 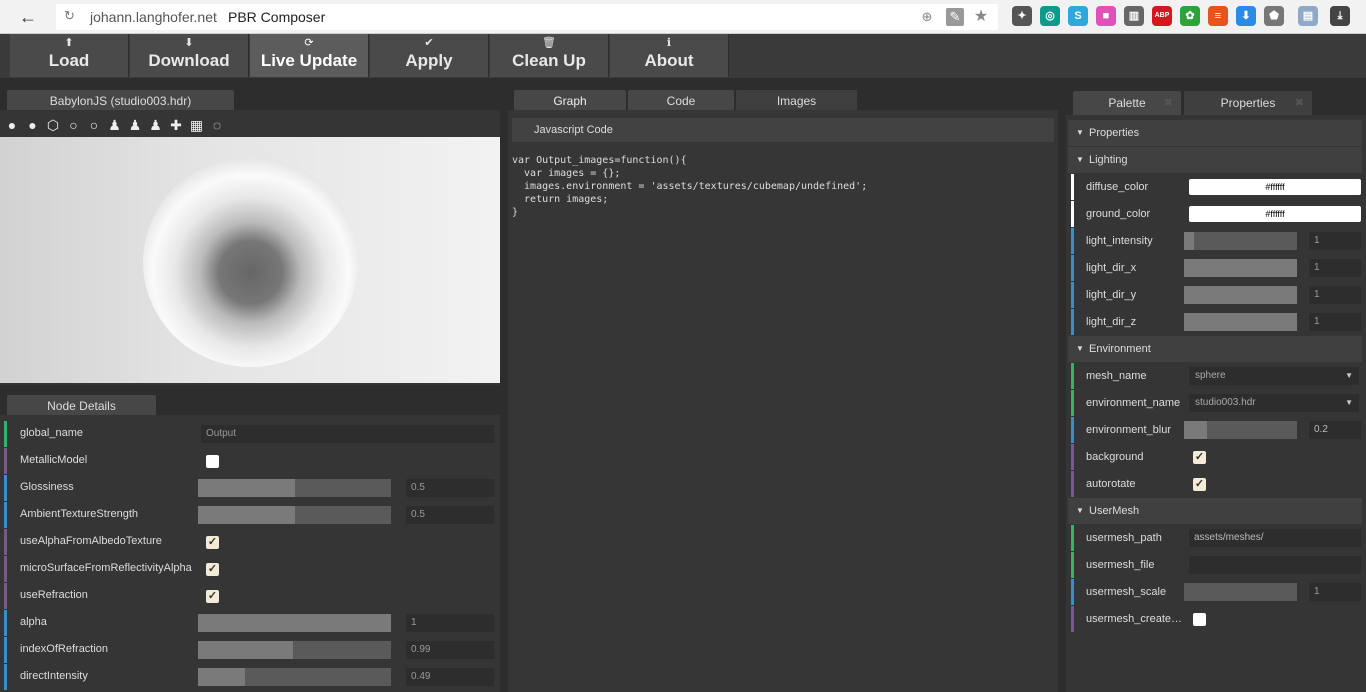 What do you see at coordinates (549, 55) in the screenshot?
I see `clean-up-button: 🗑 Clean Up` at bounding box center [549, 55].